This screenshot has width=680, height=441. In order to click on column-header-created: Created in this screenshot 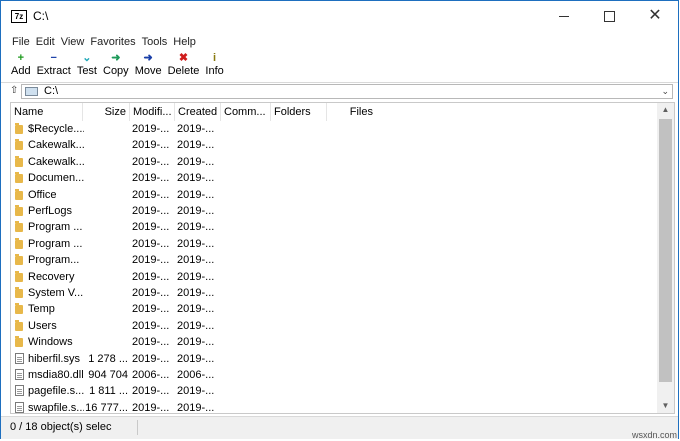, I will do `click(198, 112)`.